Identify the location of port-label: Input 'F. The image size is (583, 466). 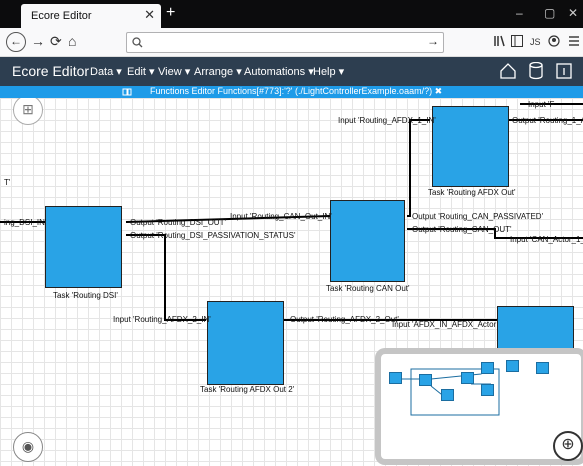
(541, 104).